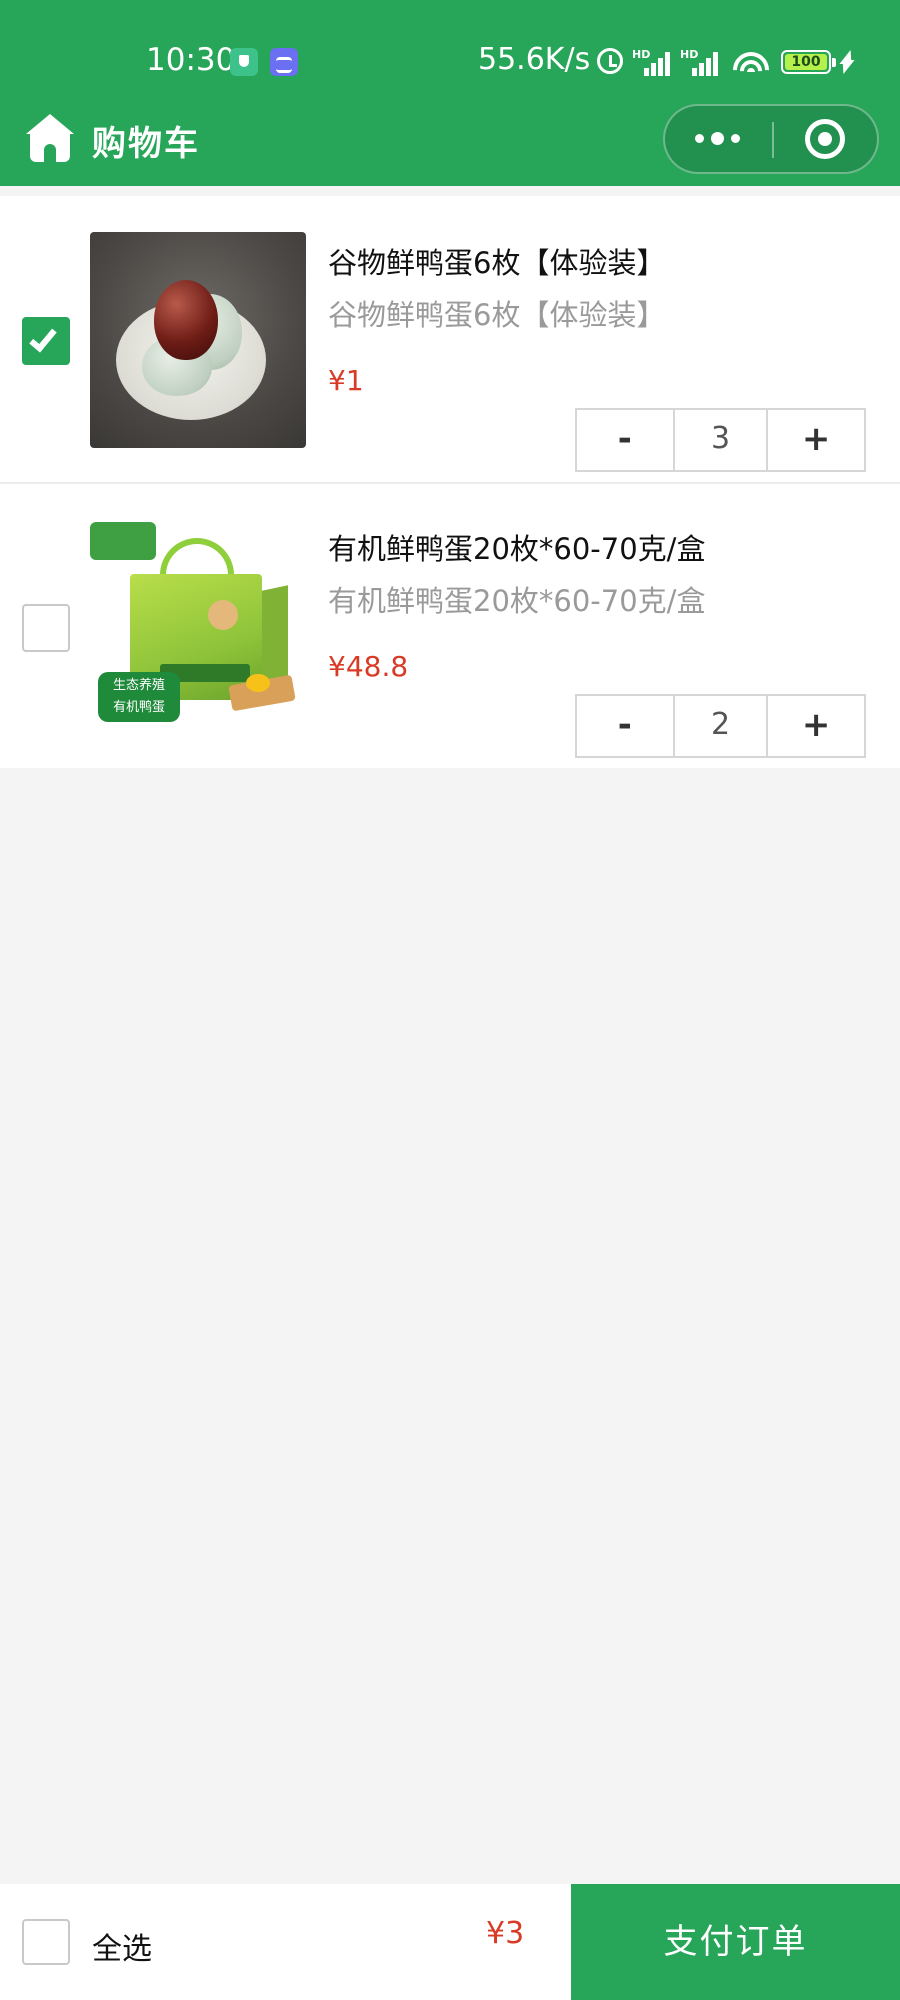 This screenshot has width=900, height=2000. I want to click on select-all-label: 全选, so click(122, 1946).